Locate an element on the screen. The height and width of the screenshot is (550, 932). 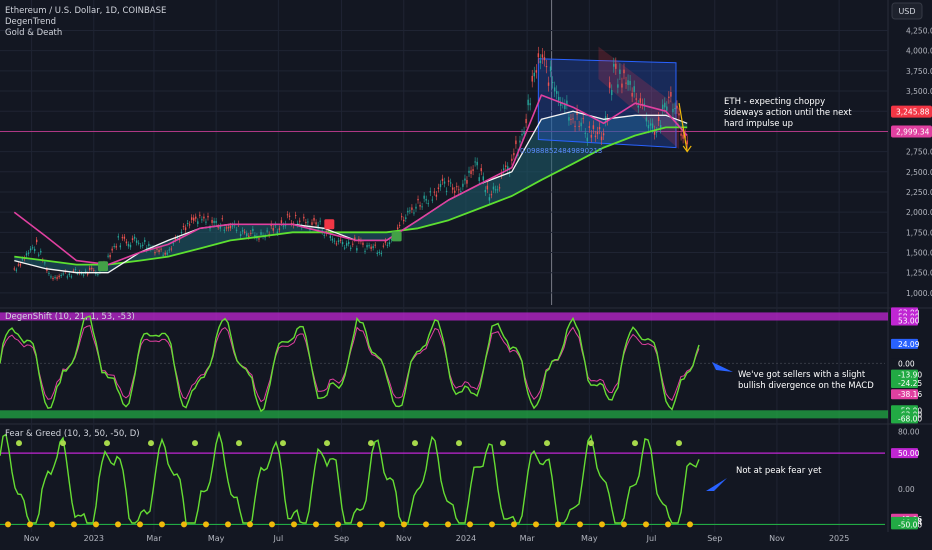
indicator-degentrend: DegenTrend is located at coordinates (30, 22).